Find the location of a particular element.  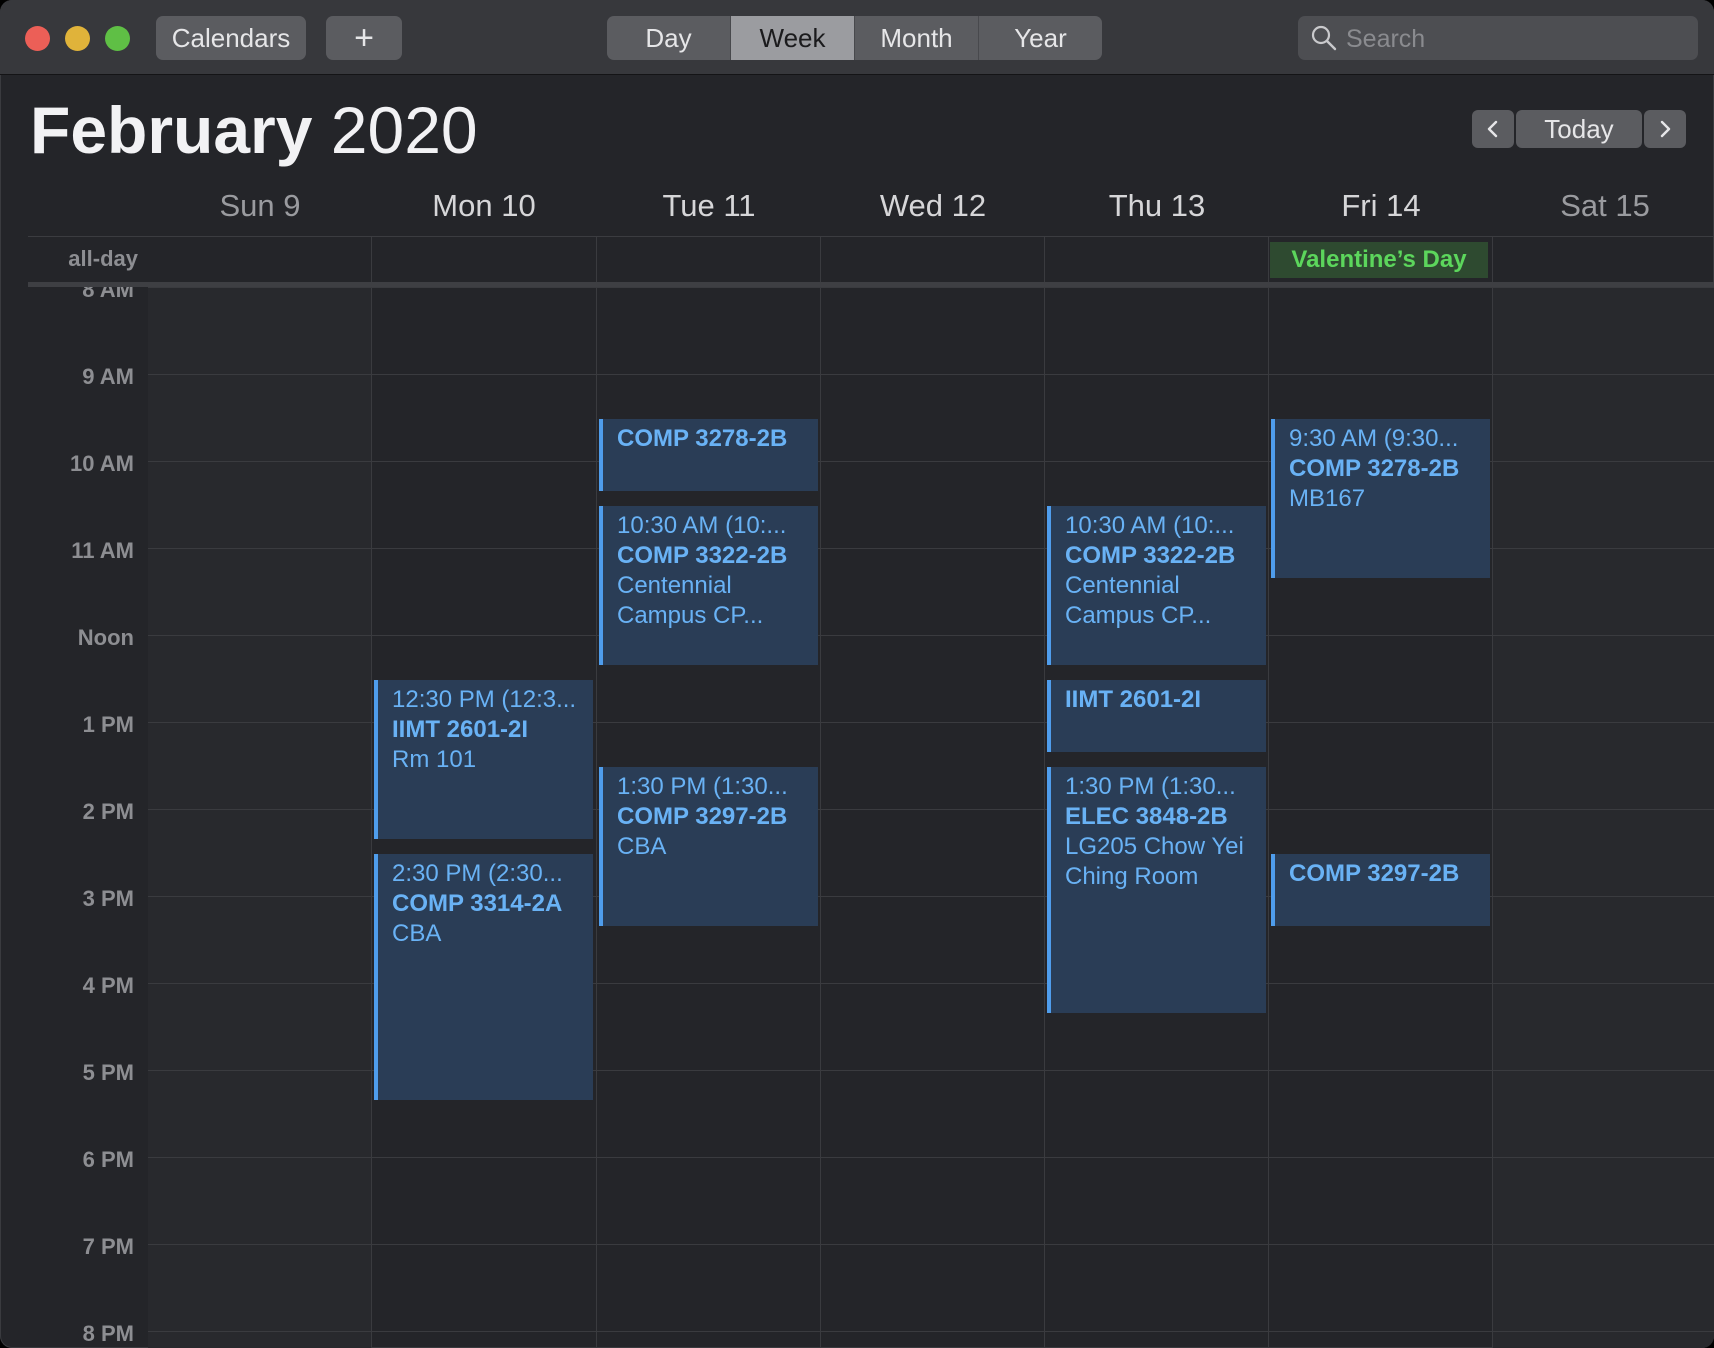

chevron-right-icon is located at coordinates (1665, 129).